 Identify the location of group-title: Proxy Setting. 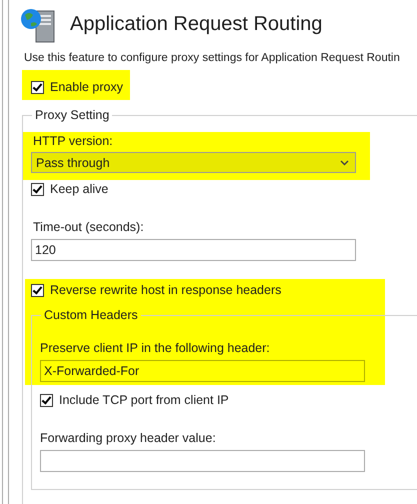
(72, 115).